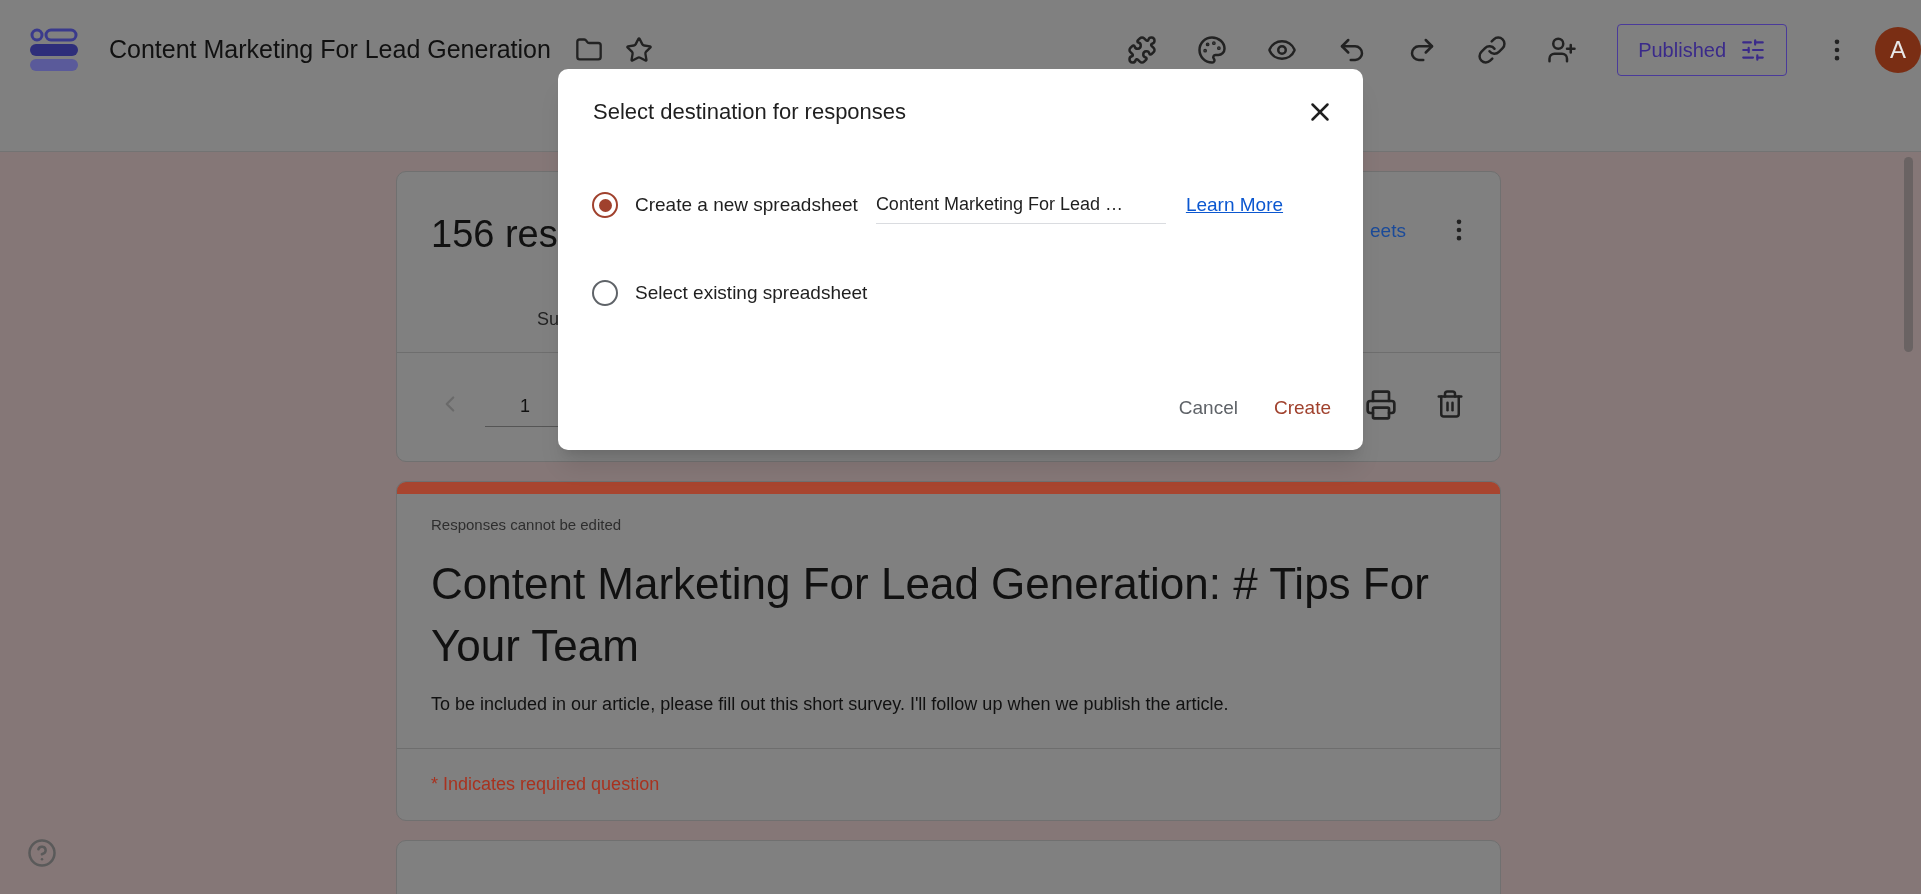 Image resolution: width=1921 pixels, height=894 pixels. I want to click on link-icon, so click(1492, 50).